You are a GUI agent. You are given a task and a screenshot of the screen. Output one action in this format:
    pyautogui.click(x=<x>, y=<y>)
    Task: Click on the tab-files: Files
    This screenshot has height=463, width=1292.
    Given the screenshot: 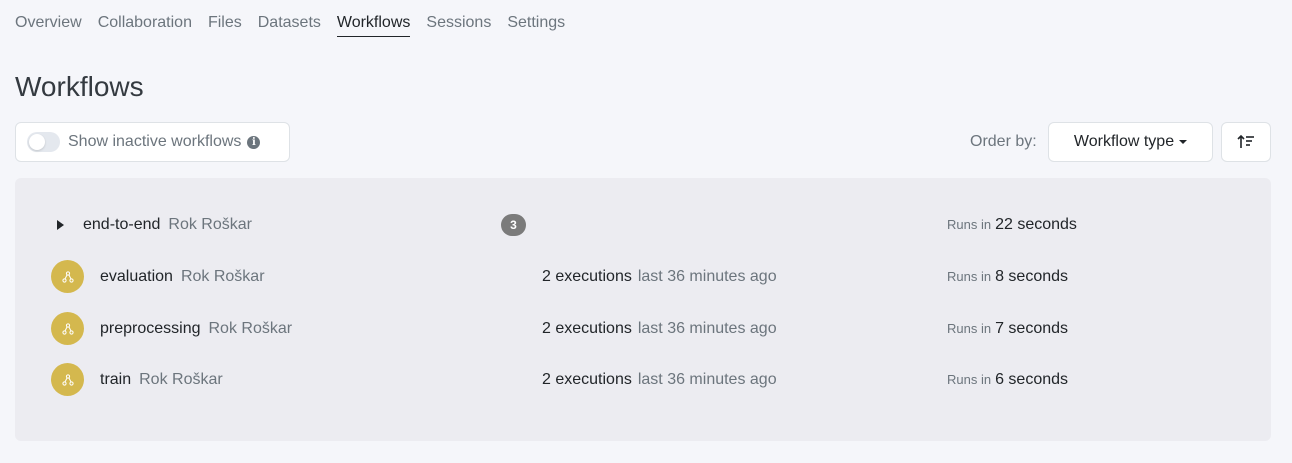 What is the action you would take?
    pyautogui.click(x=225, y=25)
    